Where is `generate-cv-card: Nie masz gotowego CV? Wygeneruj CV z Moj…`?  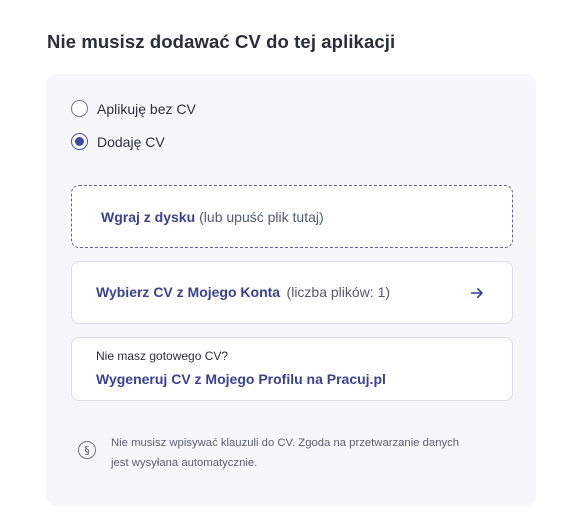
generate-cv-card: Nie masz gotowego CV? Wygeneruj CV z Moj… is located at coordinates (292, 369).